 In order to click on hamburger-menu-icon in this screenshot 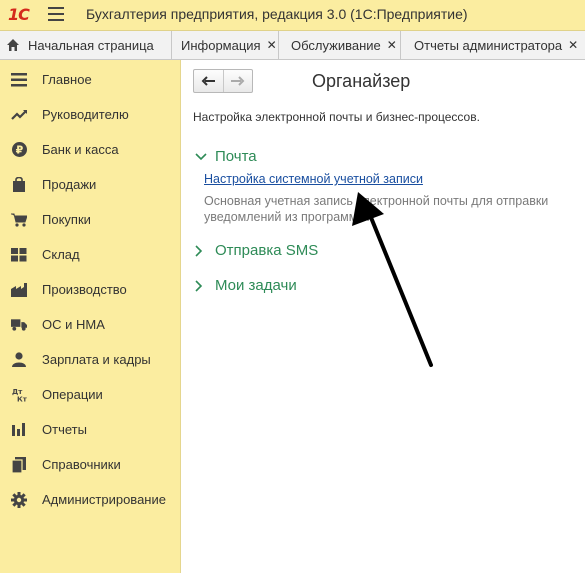, I will do `click(56, 14)`.